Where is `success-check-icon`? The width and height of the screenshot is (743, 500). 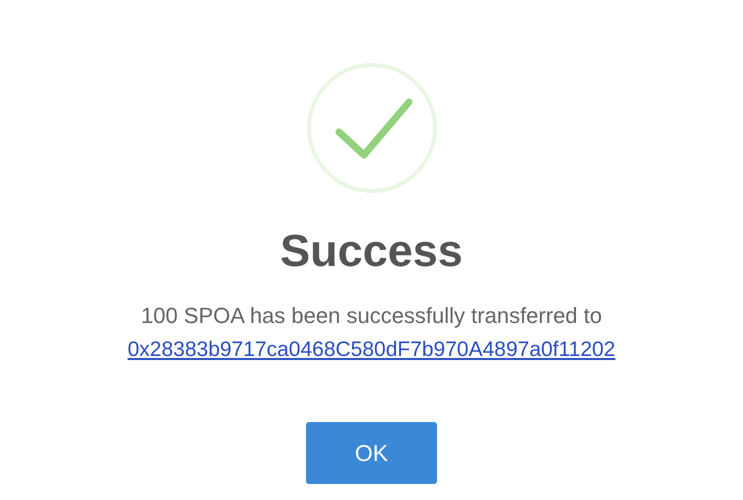
success-check-icon is located at coordinates (372, 128).